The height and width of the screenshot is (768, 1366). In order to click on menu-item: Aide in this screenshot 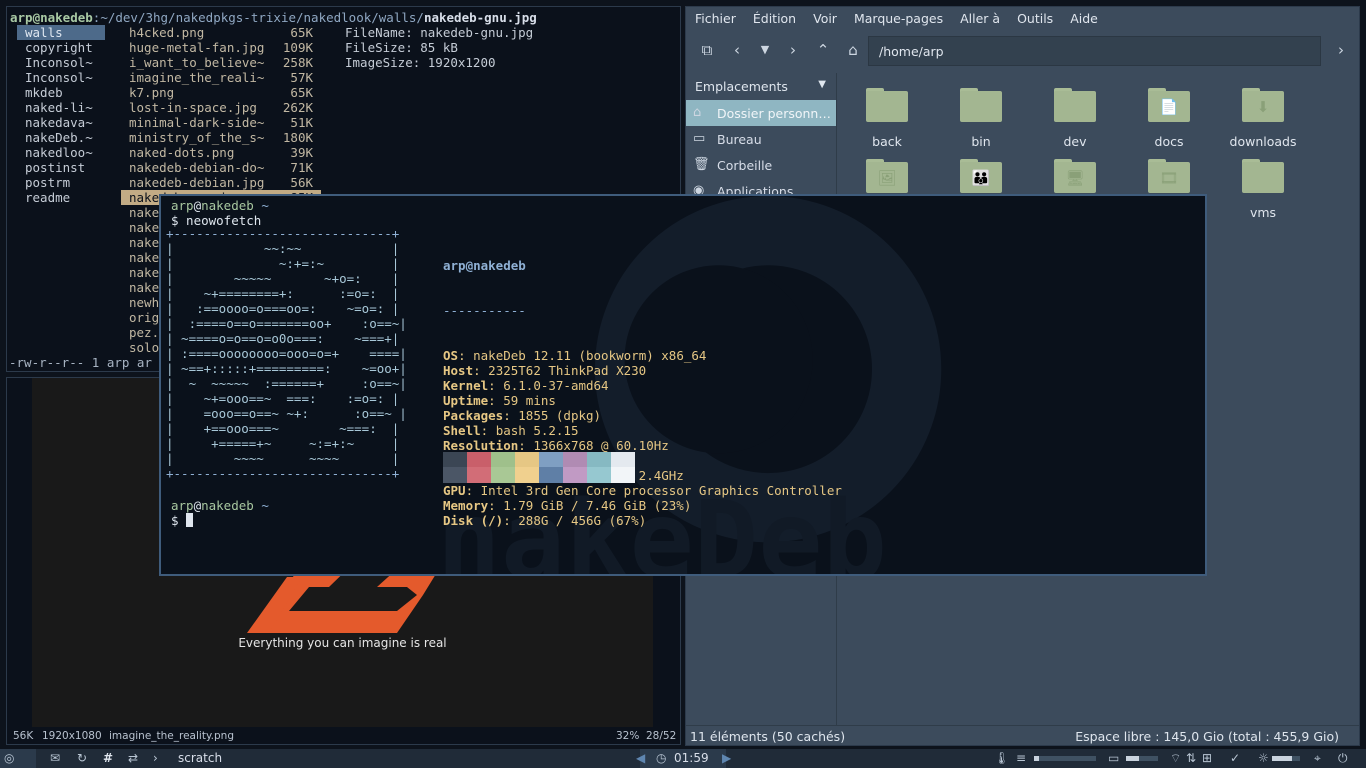, I will do `click(1088, 19)`.